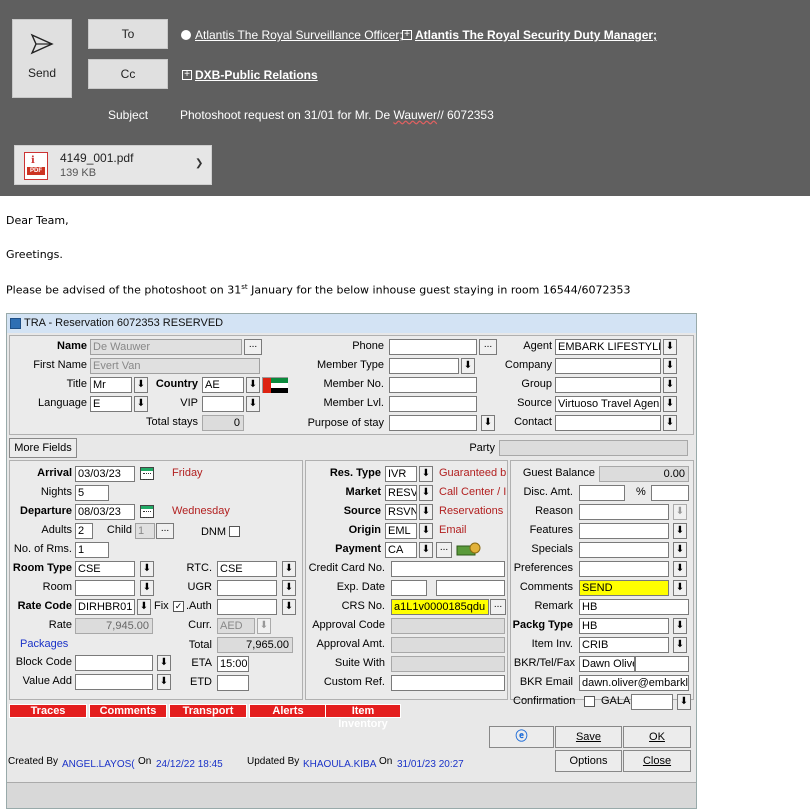  Describe the element at coordinates (233, 683) in the screenshot. I see `etd-field` at that location.